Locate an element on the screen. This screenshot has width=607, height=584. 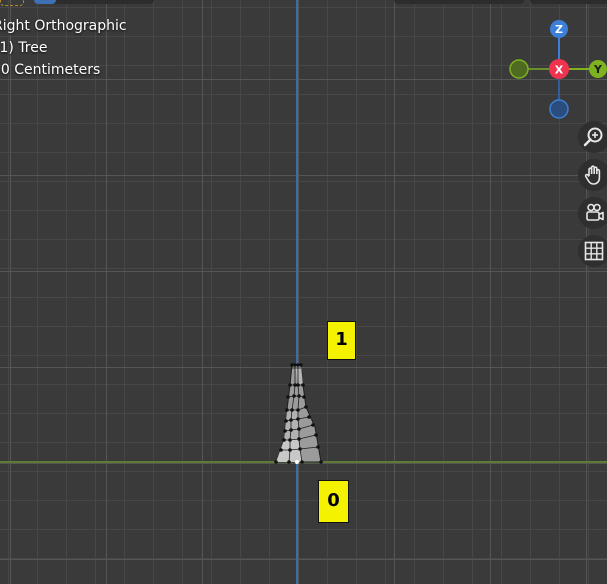
pan-button is located at coordinates (592, 175).